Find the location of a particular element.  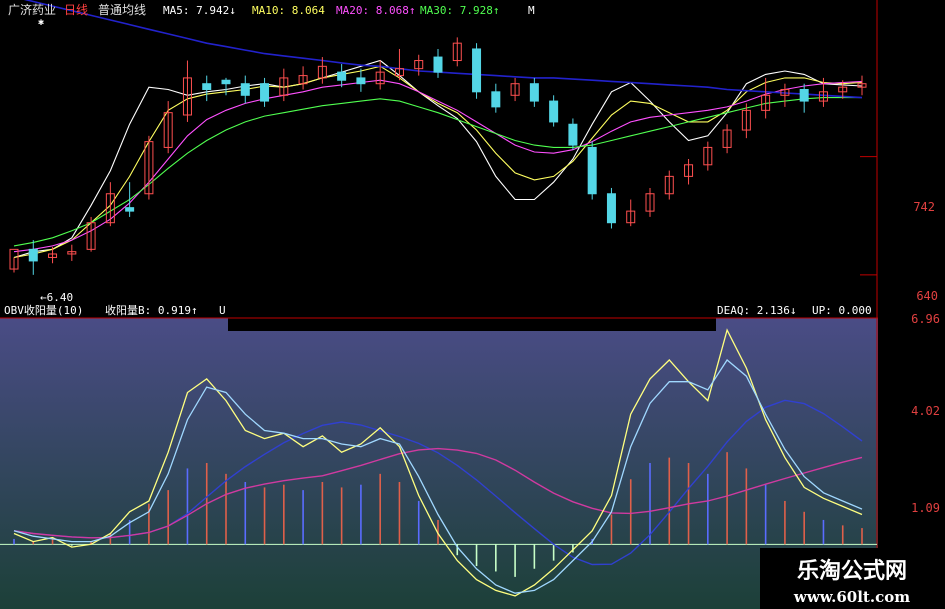

period-label: 日线 is located at coordinates (76, 10).